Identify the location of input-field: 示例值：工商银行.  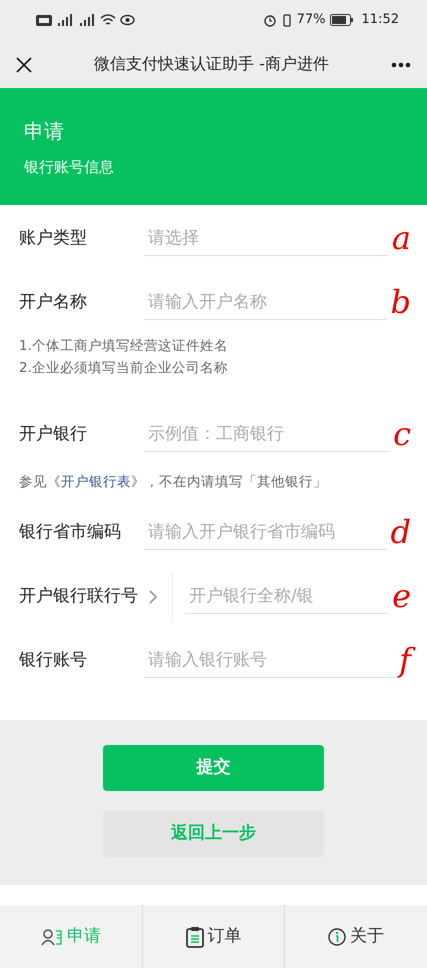
(267, 435).